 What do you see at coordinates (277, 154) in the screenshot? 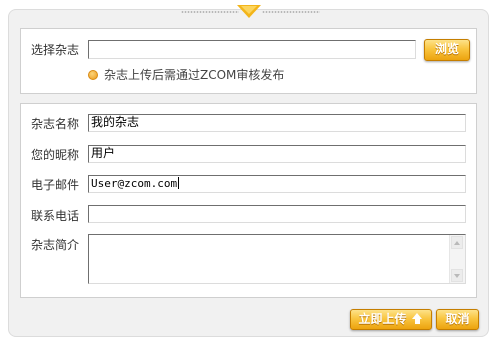
I see `nickname-input: 用户` at bounding box center [277, 154].